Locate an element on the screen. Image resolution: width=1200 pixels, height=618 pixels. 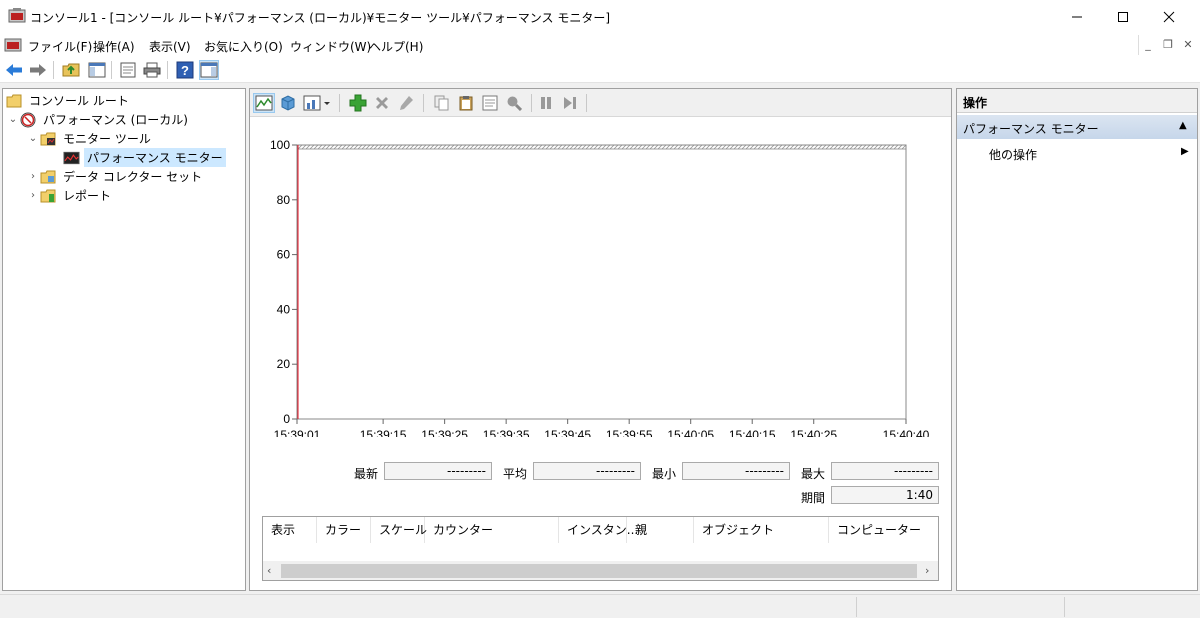
close-icon is located at coordinates (1169, 16).